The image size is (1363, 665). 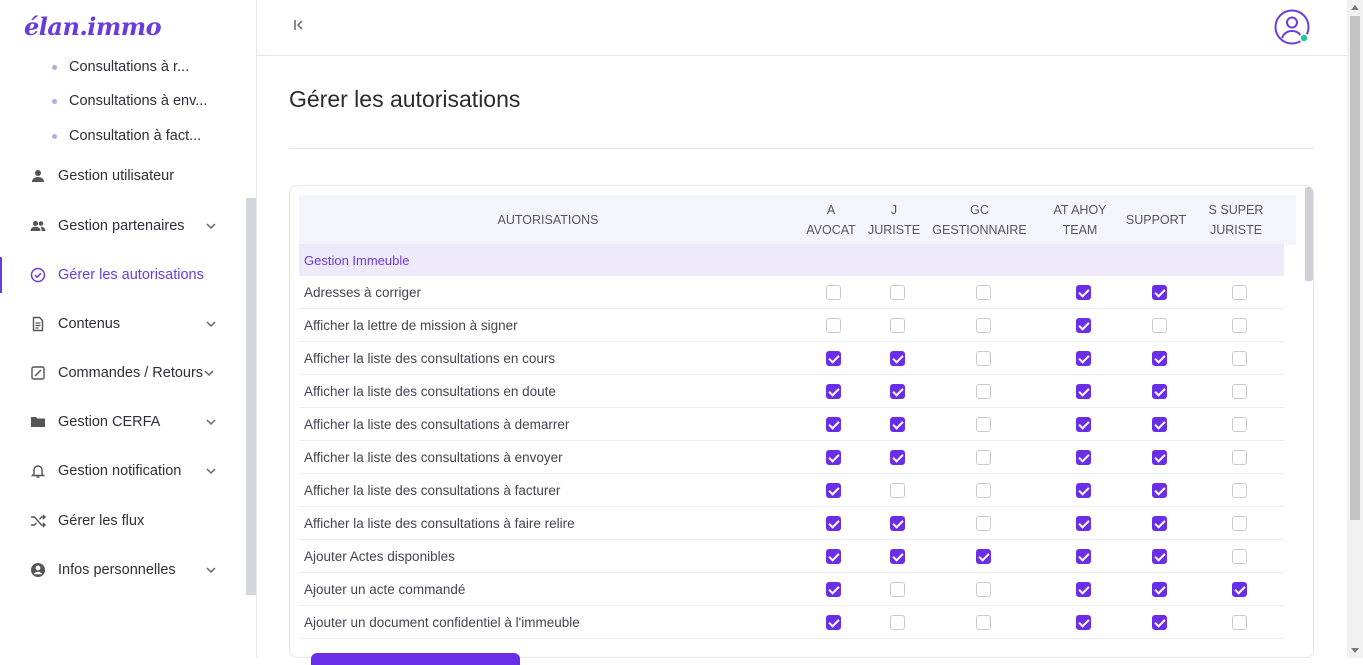 What do you see at coordinates (38, 176) in the screenshot?
I see `user-icon` at bounding box center [38, 176].